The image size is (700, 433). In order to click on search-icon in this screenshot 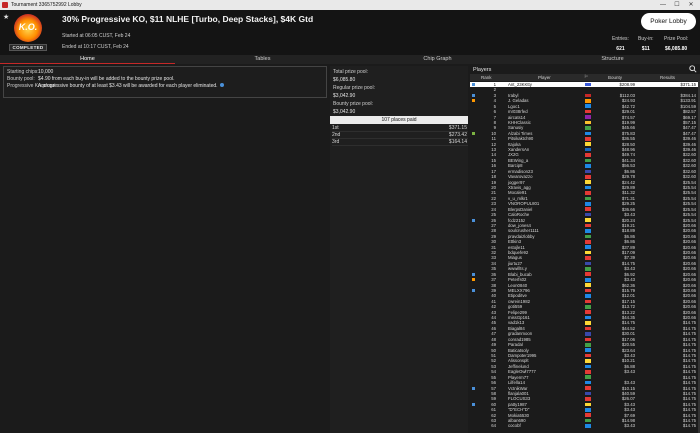, I will do `click(693, 69)`.